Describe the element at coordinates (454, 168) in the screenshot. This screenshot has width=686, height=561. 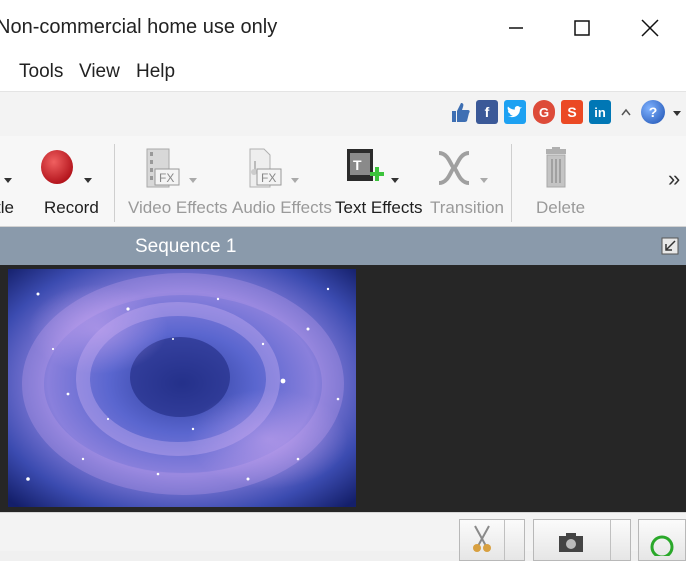
I see `transition-icon` at that location.